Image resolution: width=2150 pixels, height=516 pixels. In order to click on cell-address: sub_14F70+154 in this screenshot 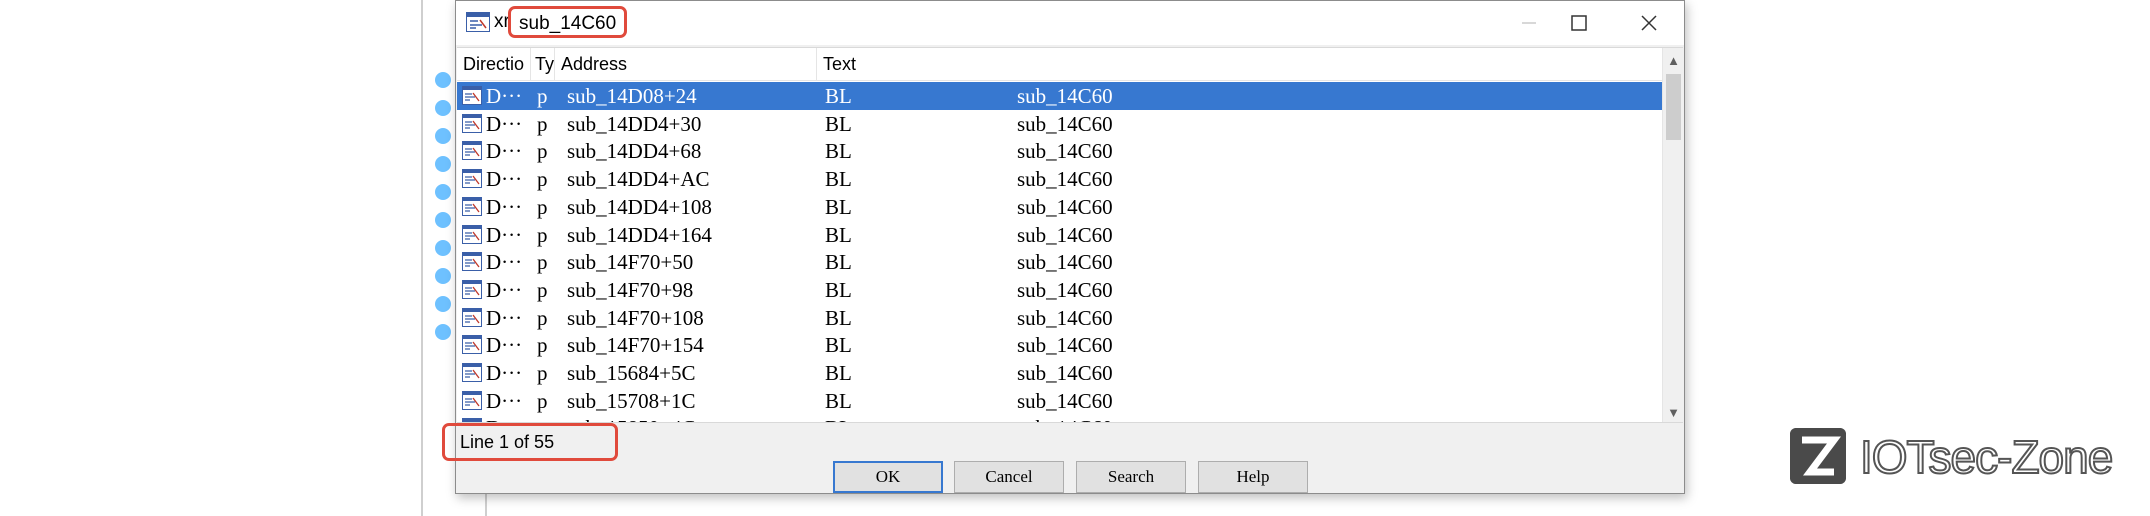, I will do `click(635, 345)`.